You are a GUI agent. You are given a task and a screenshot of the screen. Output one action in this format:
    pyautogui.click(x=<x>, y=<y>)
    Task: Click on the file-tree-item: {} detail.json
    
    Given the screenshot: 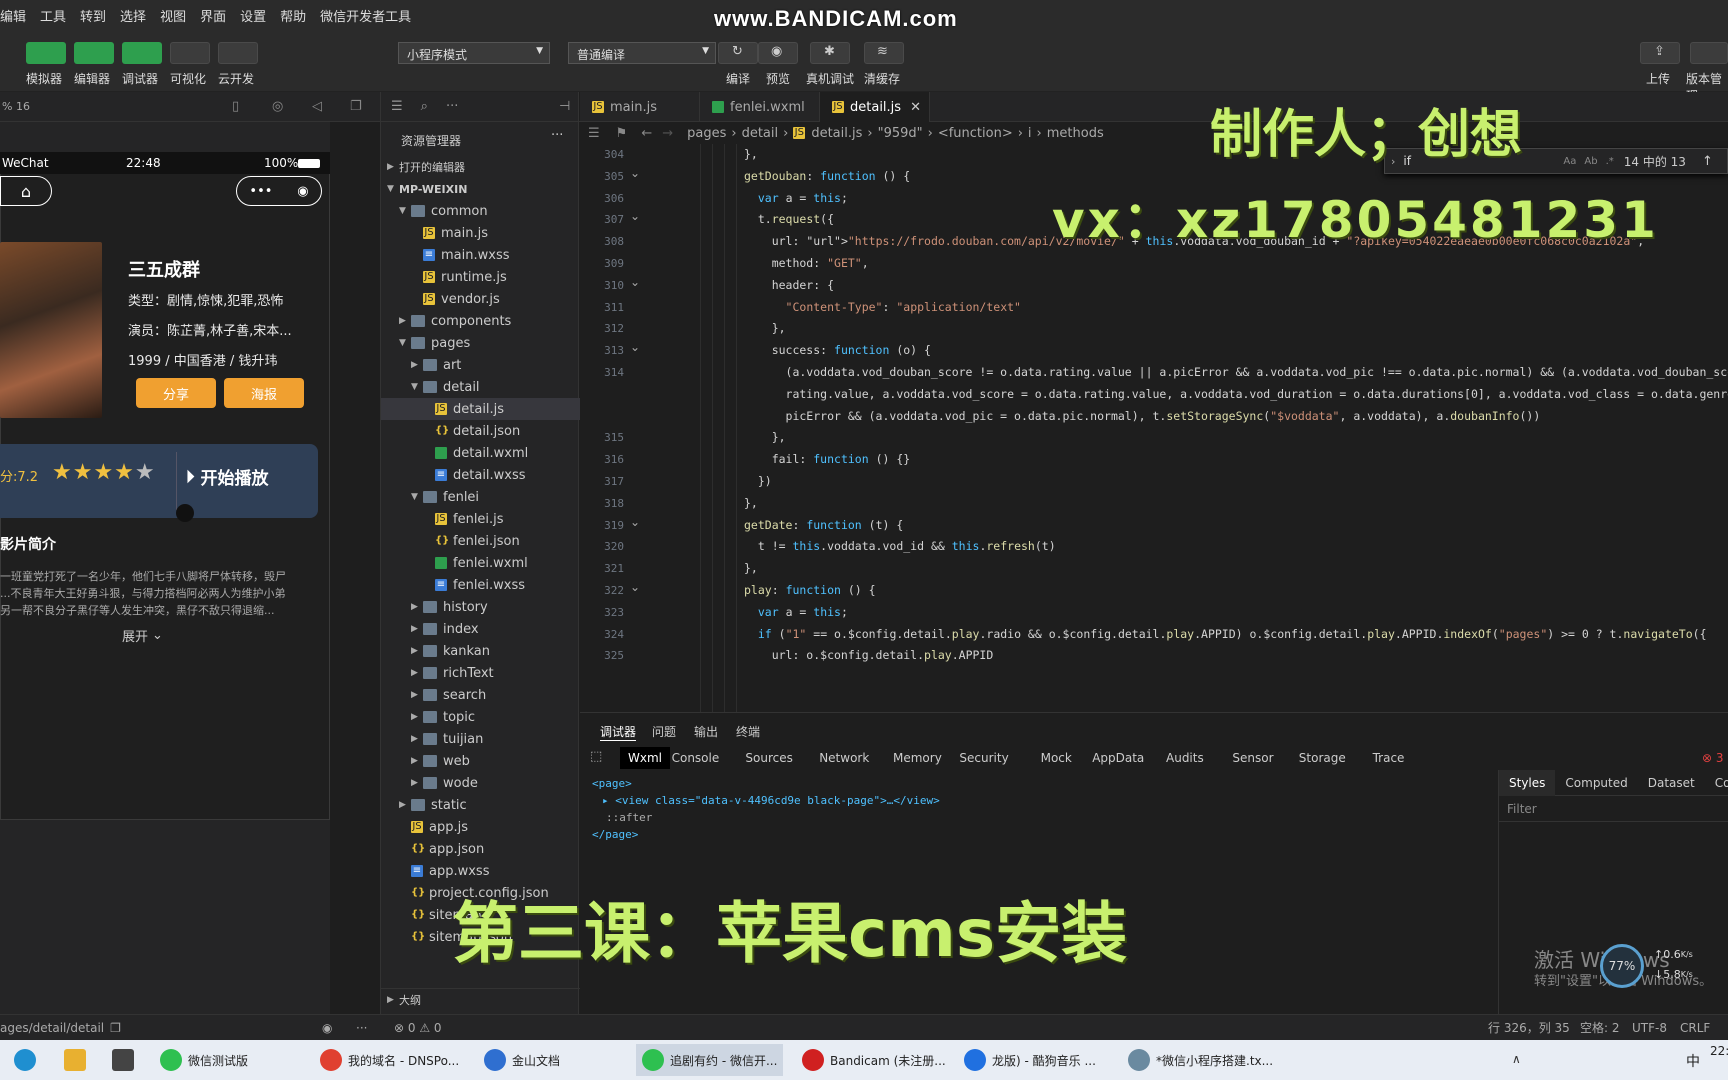 What is the action you would take?
    pyautogui.click(x=480, y=431)
    